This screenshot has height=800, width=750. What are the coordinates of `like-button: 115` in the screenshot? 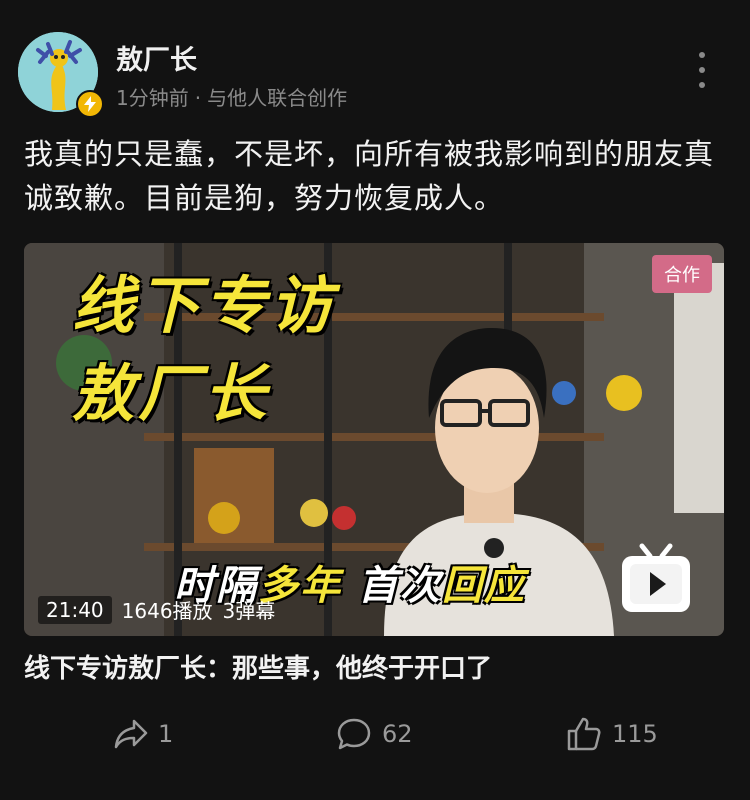 It's located at (612, 734).